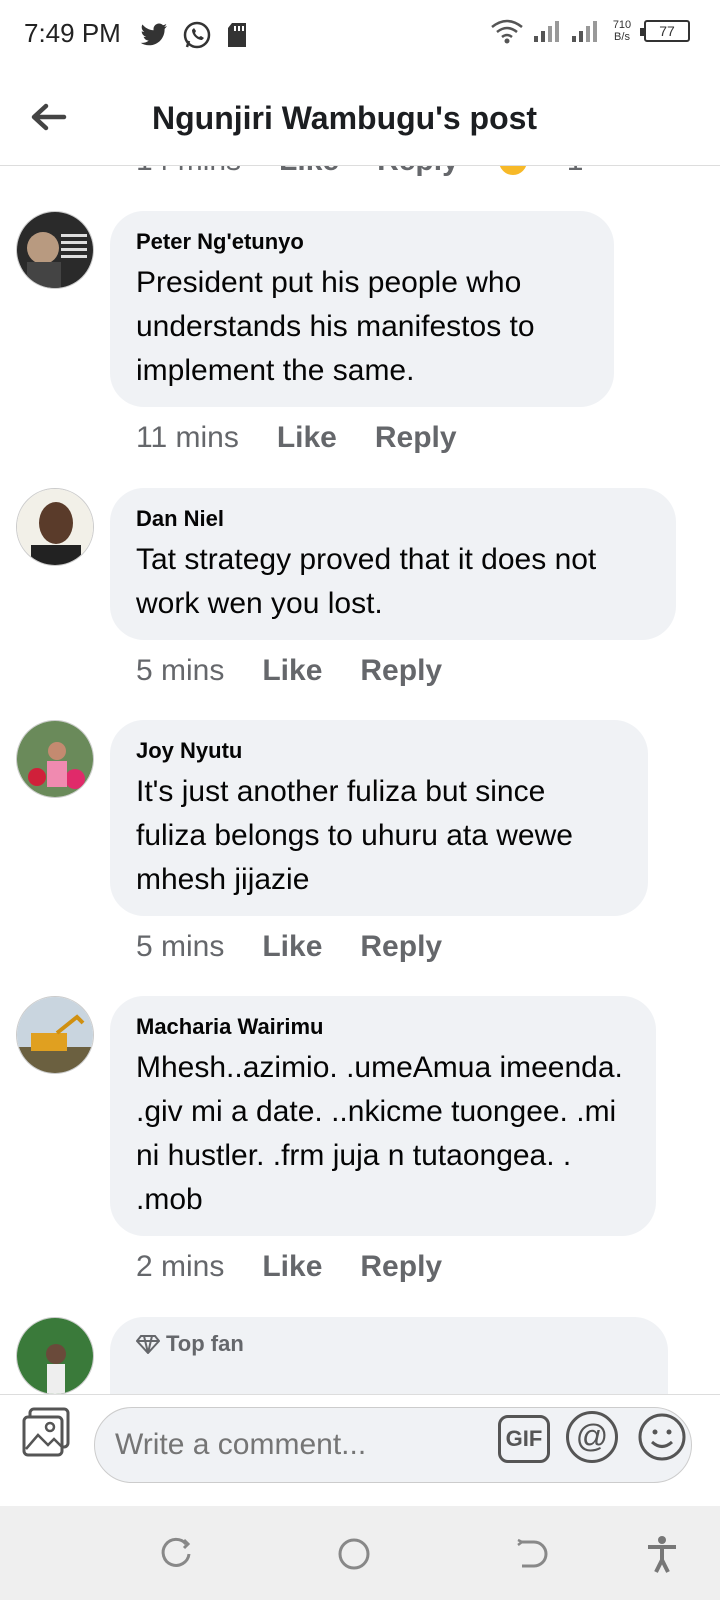 The width and height of the screenshot is (720, 1600). What do you see at coordinates (524, 1439) in the screenshot?
I see `gif-button: GIF` at bounding box center [524, 1439].